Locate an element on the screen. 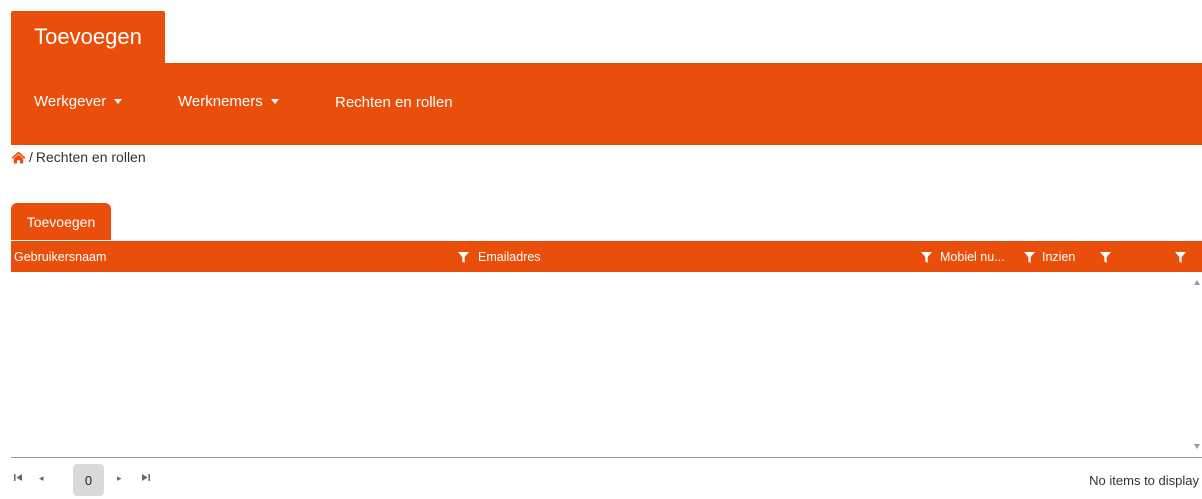  breadcrumb-current: Rechten en rollen is located at coordinates (90, 157).